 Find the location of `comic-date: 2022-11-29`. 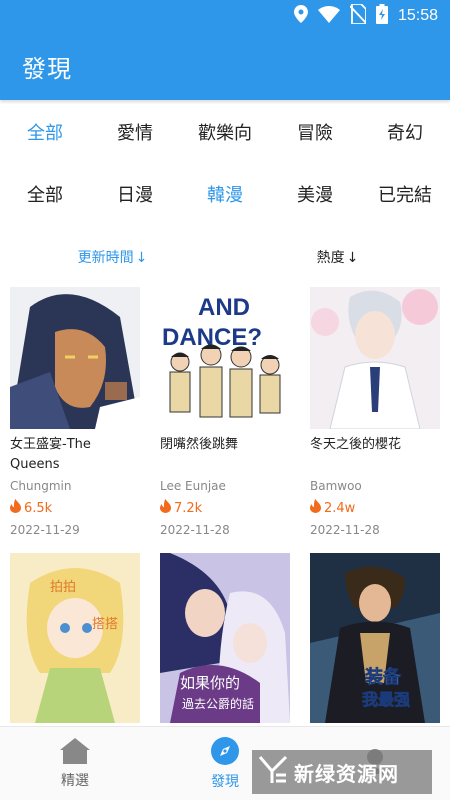

comic-date: 2022-11-29 is located at coordinates (45, 530).